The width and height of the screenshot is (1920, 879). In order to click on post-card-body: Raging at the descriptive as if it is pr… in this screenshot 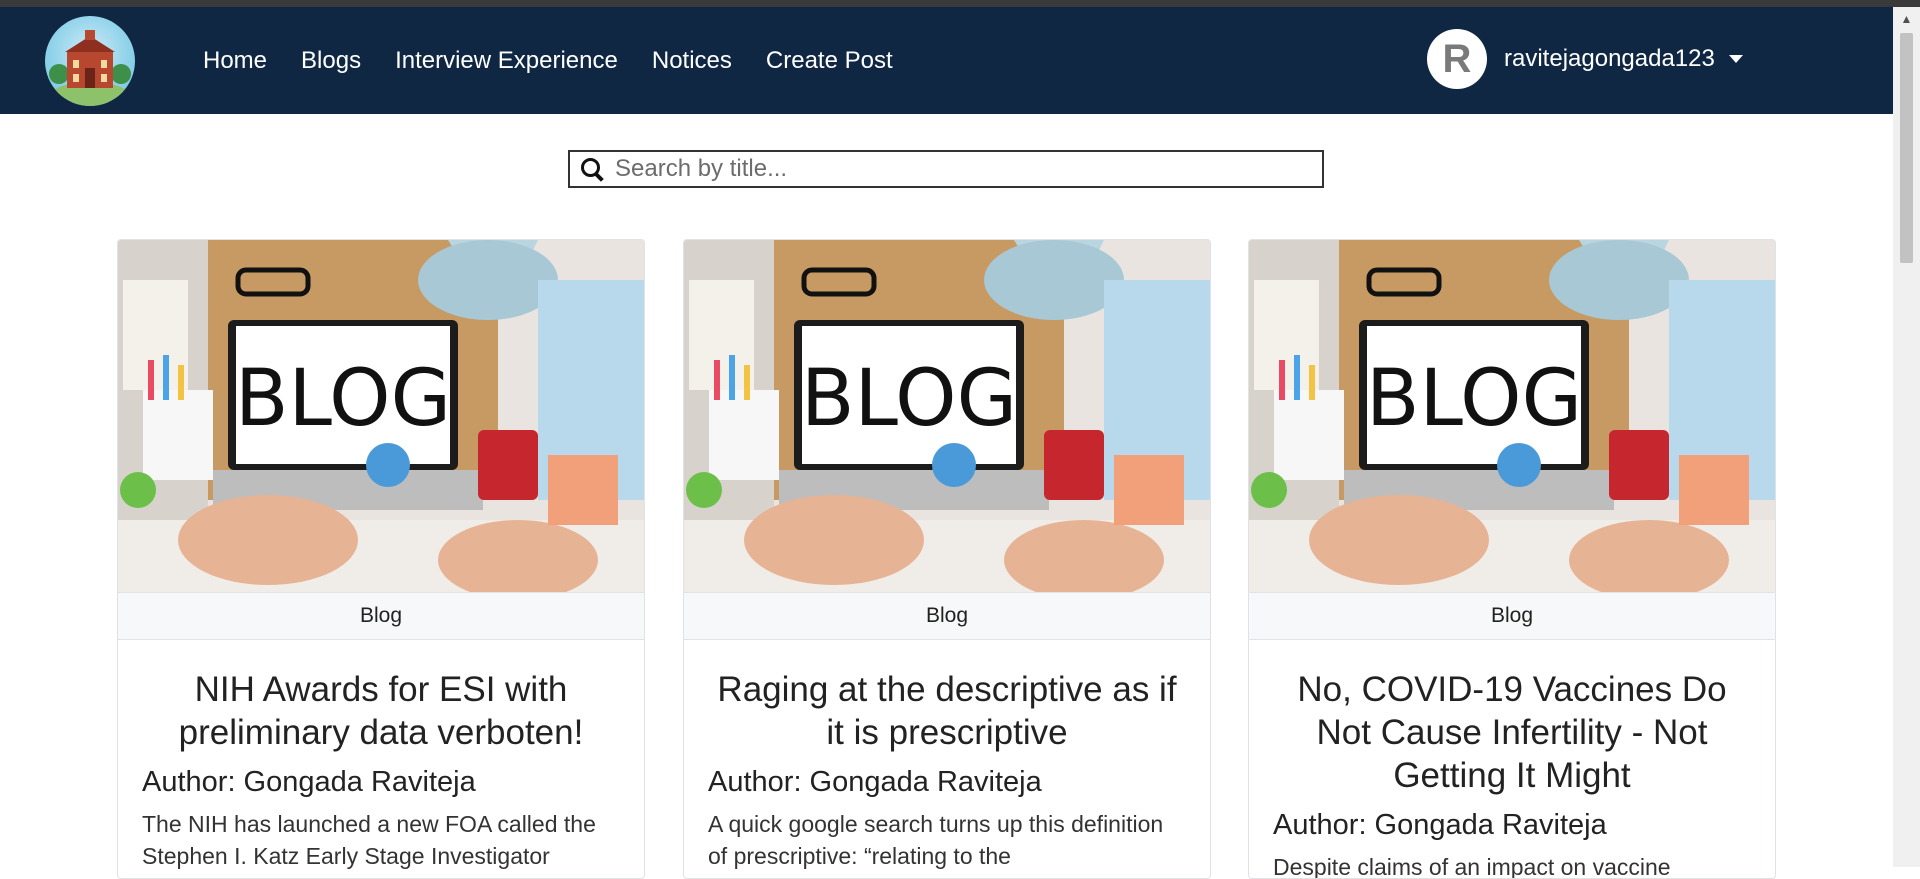, I will do `click(947, 770)`.